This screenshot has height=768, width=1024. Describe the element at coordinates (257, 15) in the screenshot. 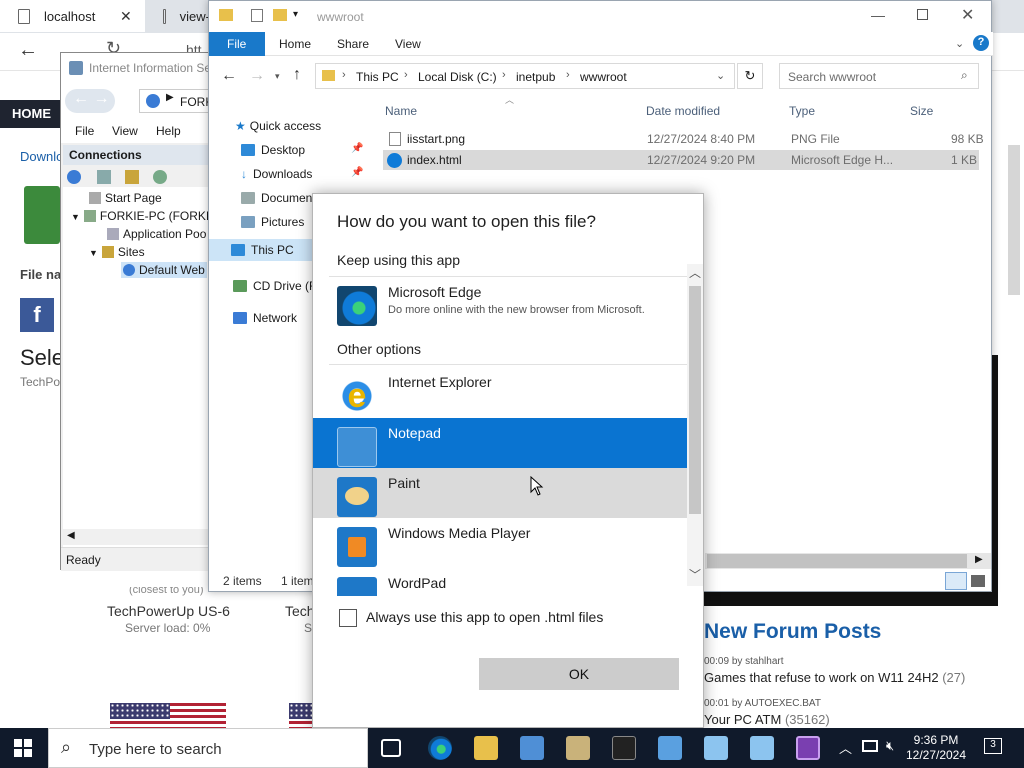

I see `properties-icon` at that location.